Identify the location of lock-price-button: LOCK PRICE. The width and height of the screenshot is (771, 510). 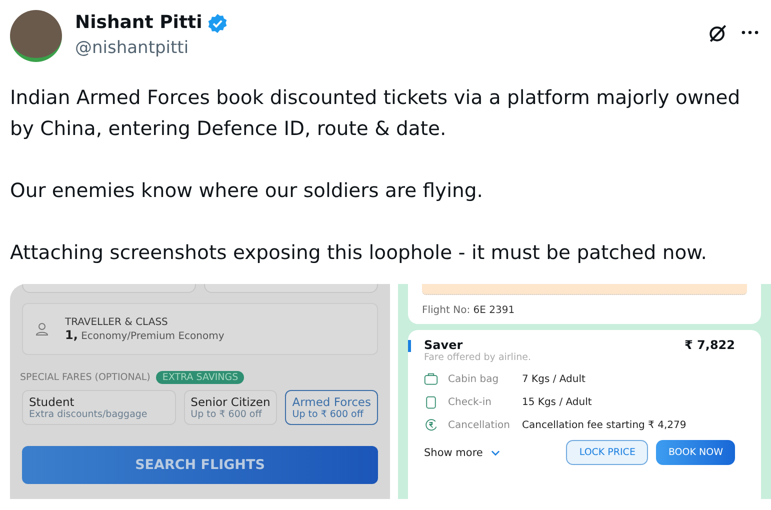
(607, 452).